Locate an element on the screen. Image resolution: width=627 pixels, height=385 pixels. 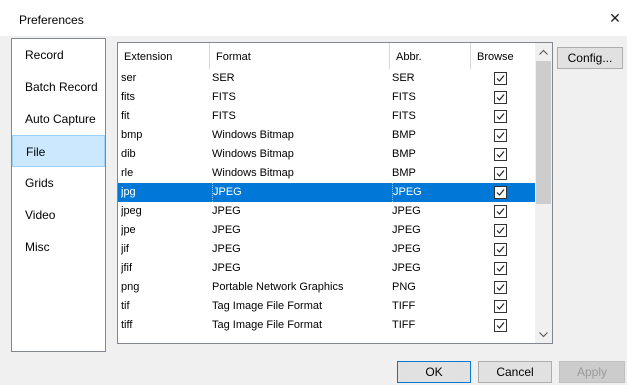
table-row: dib Windows Bitmap BMP is located at coordinates (326, 154).